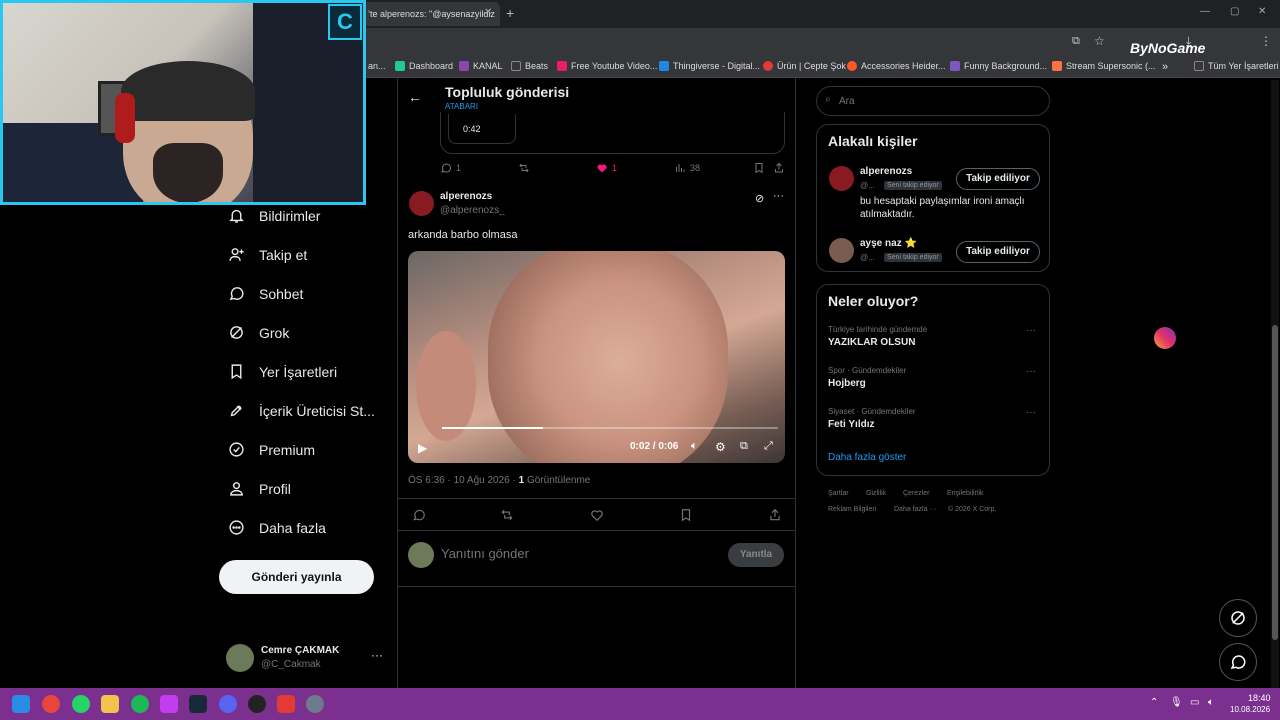 The image size is (1280, 720). What do you see at coordinates (720, 447) in the screenshot?
I see `settings-icon: ⚙` at bounding box center [720, 447].